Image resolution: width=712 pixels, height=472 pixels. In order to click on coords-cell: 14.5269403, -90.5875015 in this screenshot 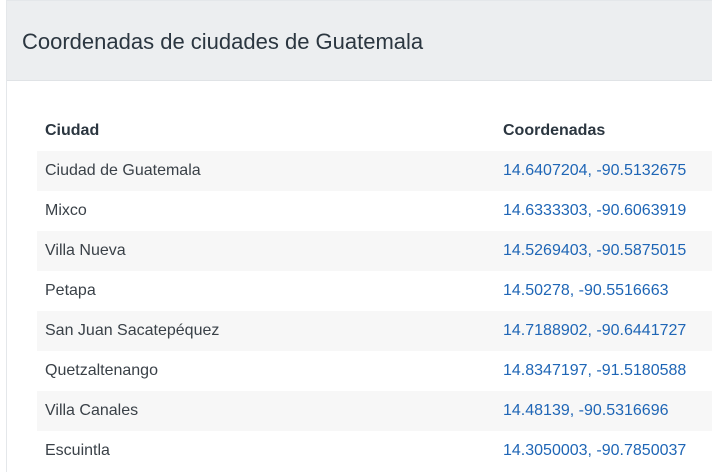, I will do `click(603, 251)`.